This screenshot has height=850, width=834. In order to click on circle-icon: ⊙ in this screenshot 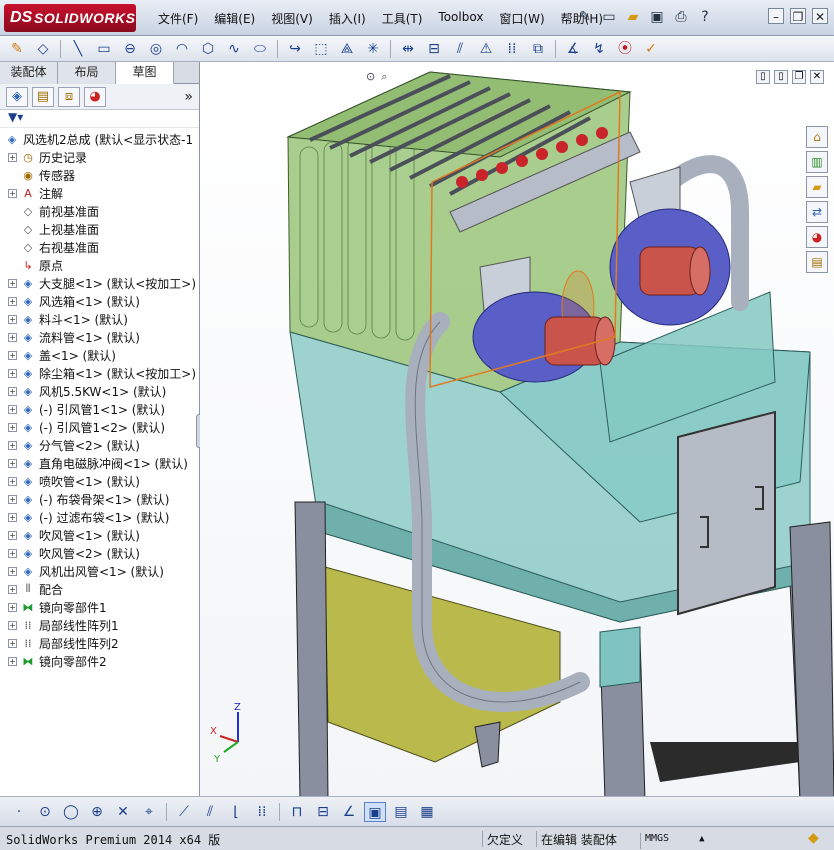, I will do `click(45, 812)`.